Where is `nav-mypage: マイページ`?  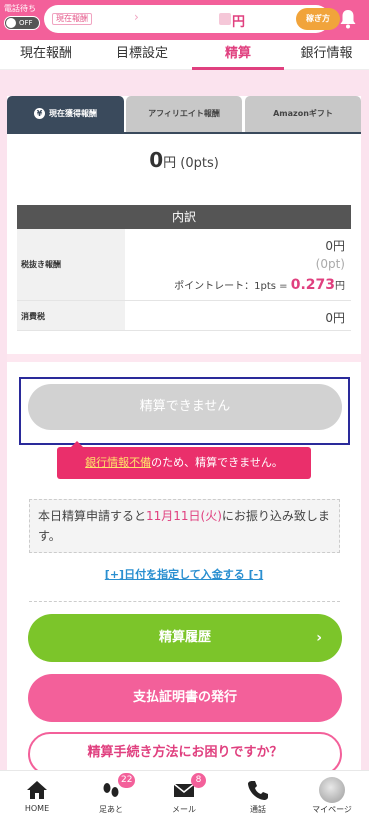 nav-mypage: マイページ is located at coordinates (332, 794).